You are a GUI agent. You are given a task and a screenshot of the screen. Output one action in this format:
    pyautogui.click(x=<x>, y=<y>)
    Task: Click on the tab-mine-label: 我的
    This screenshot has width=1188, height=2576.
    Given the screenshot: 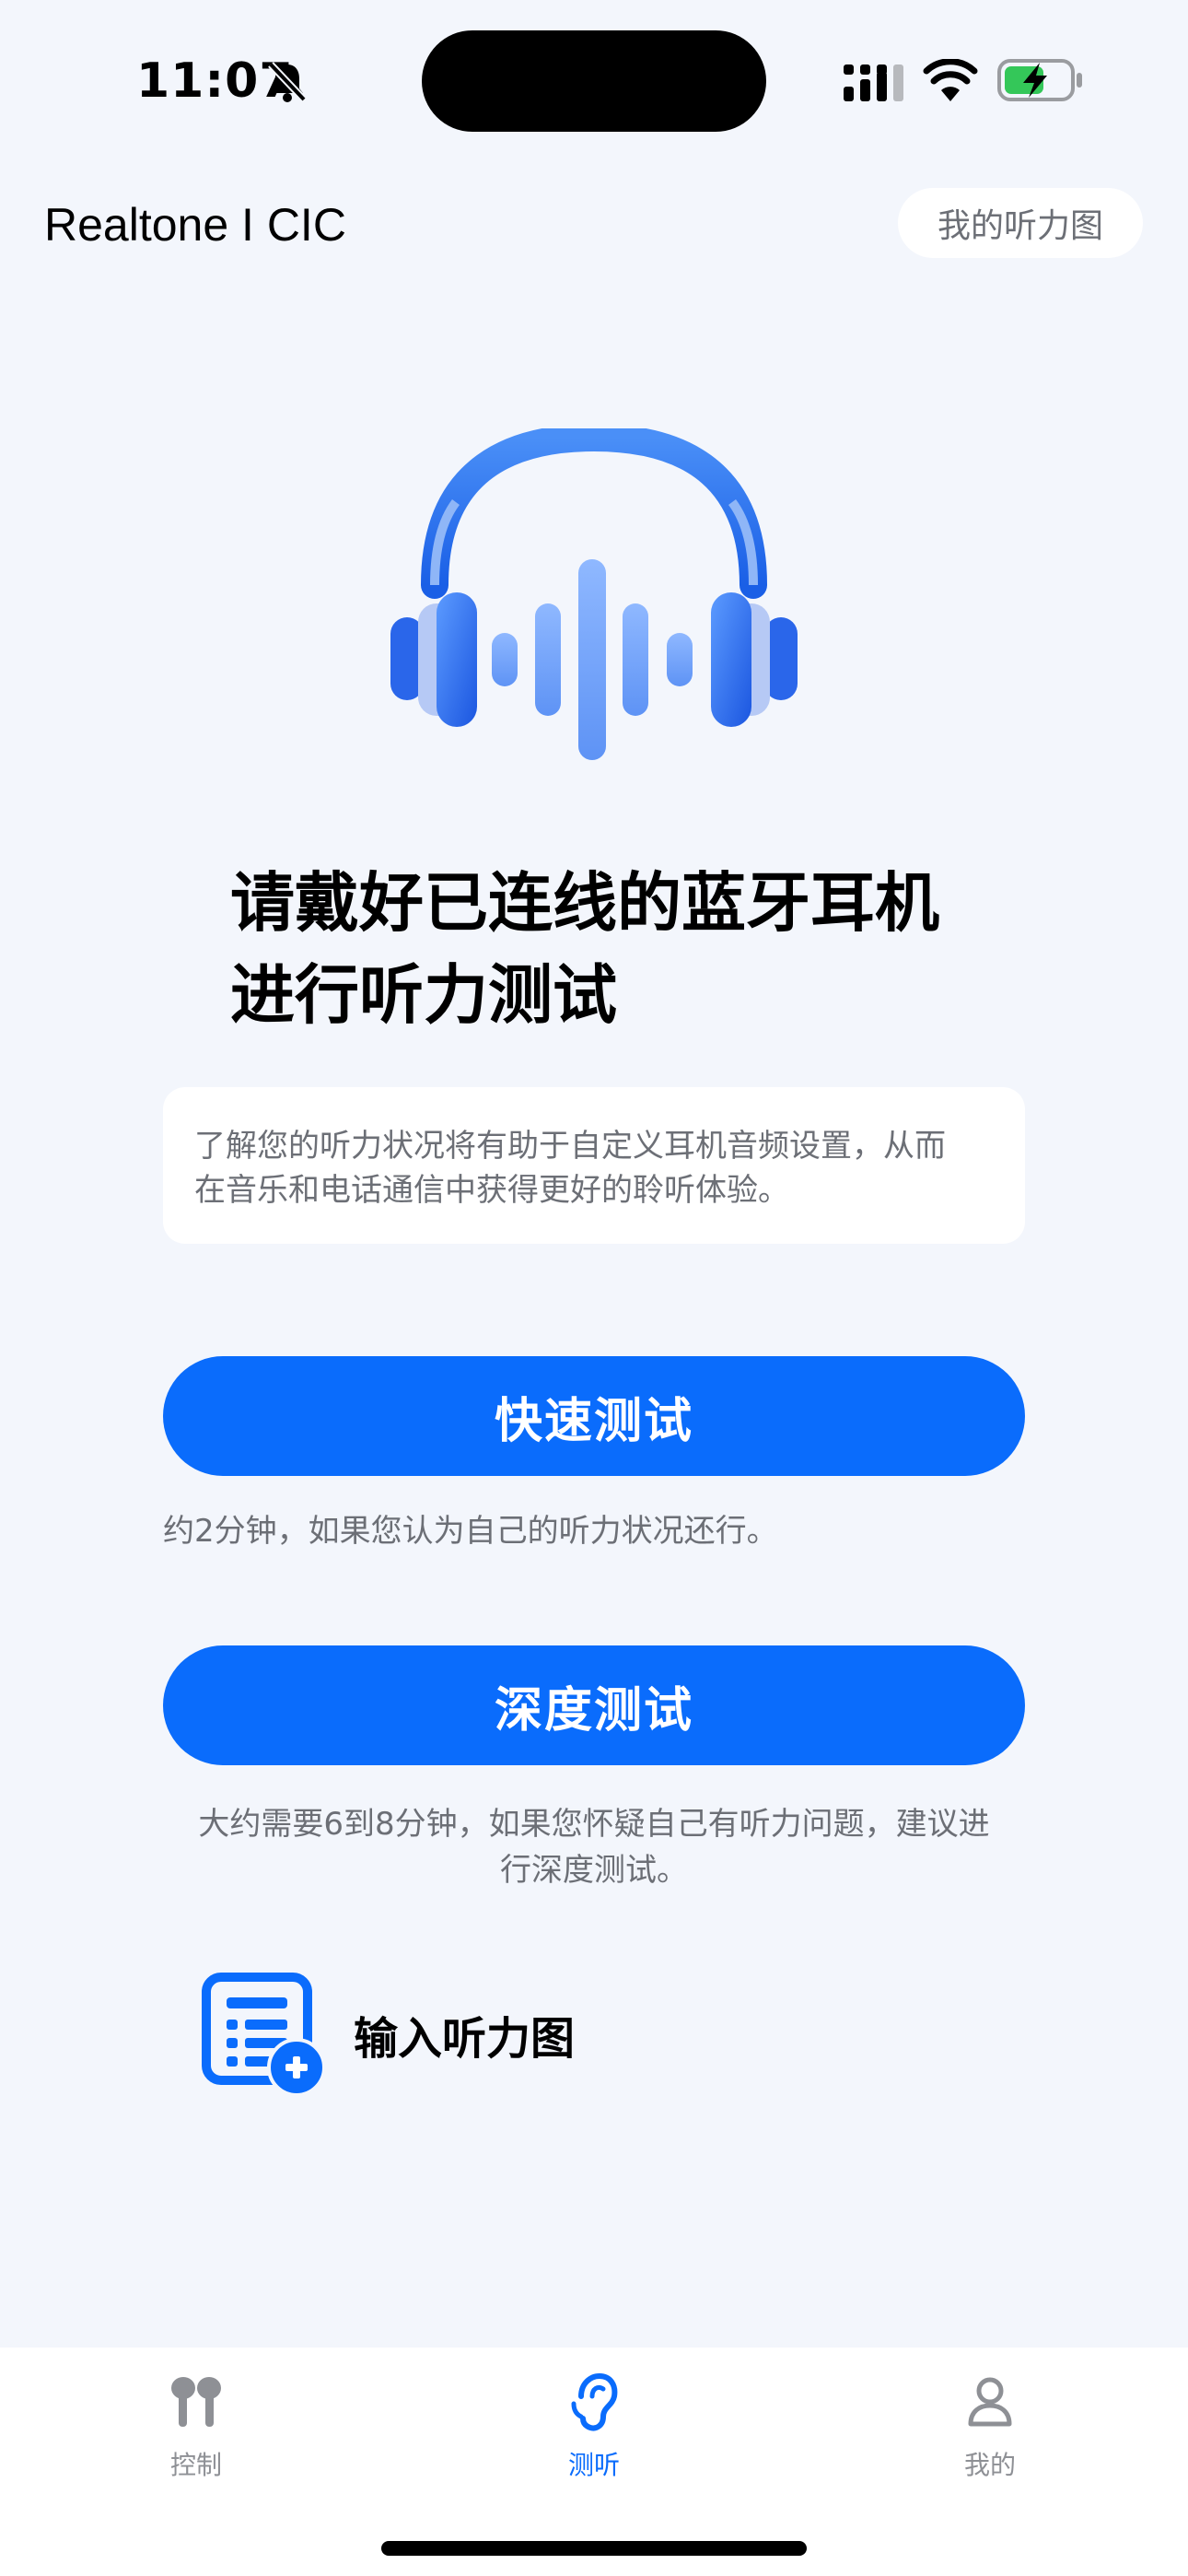 What is the action you would take?
    pyautogui.click(x=989, y=2465)
    